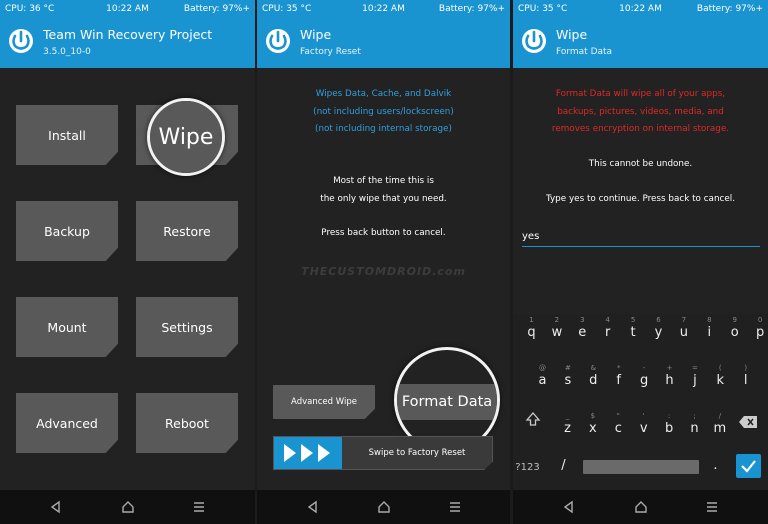  Describe the element at coordinates (643, 428) in the screenshot. I see `key-char: v` at that location.